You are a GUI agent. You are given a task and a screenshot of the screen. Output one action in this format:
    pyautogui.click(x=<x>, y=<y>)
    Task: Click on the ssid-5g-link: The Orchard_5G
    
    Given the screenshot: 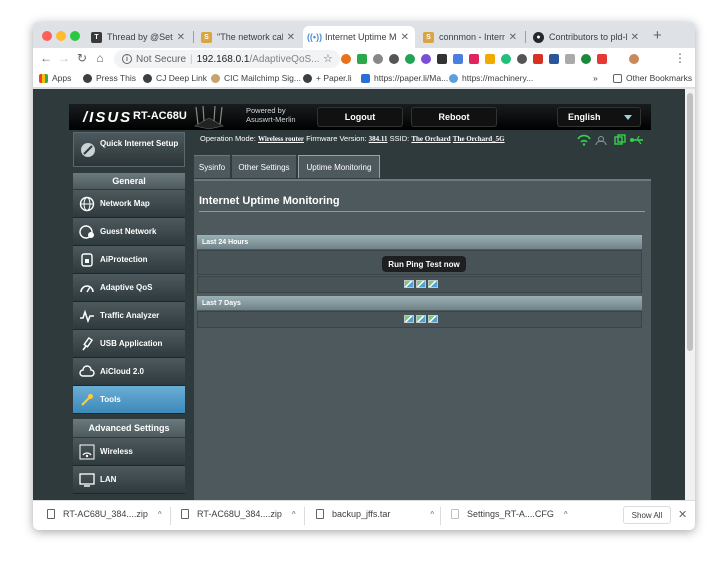 What is the action you would take?
    pyautogui.click(x=479, y=139)
    